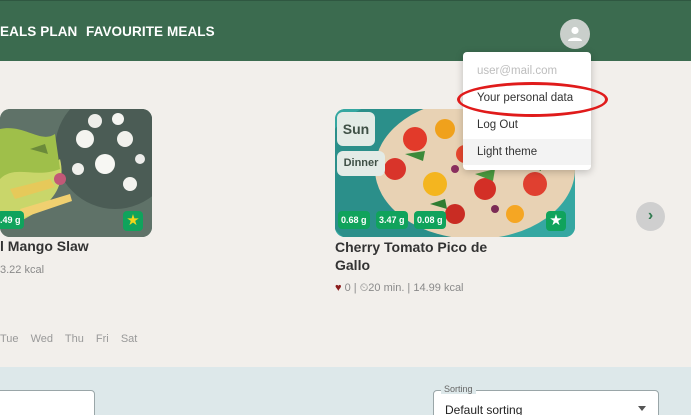  What do you see at coordinates (364, 288) in the screenshot?
I see `clock-icon: ⏲` at bounding box center [364, 288].